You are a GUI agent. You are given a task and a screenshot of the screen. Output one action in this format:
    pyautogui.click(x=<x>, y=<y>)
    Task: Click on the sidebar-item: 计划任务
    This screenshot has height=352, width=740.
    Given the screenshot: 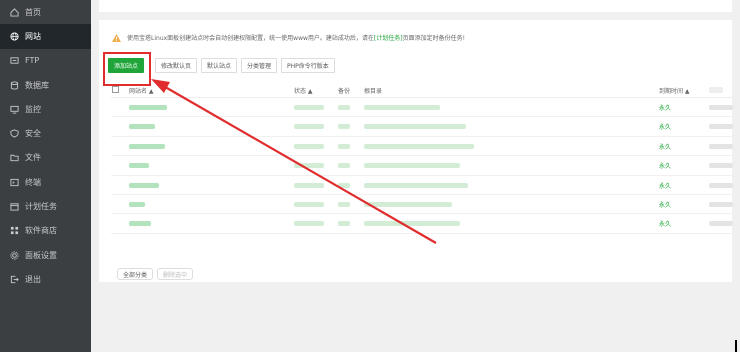 What is the action you would take?
    pyautogui.click(x=45, y=206)
    